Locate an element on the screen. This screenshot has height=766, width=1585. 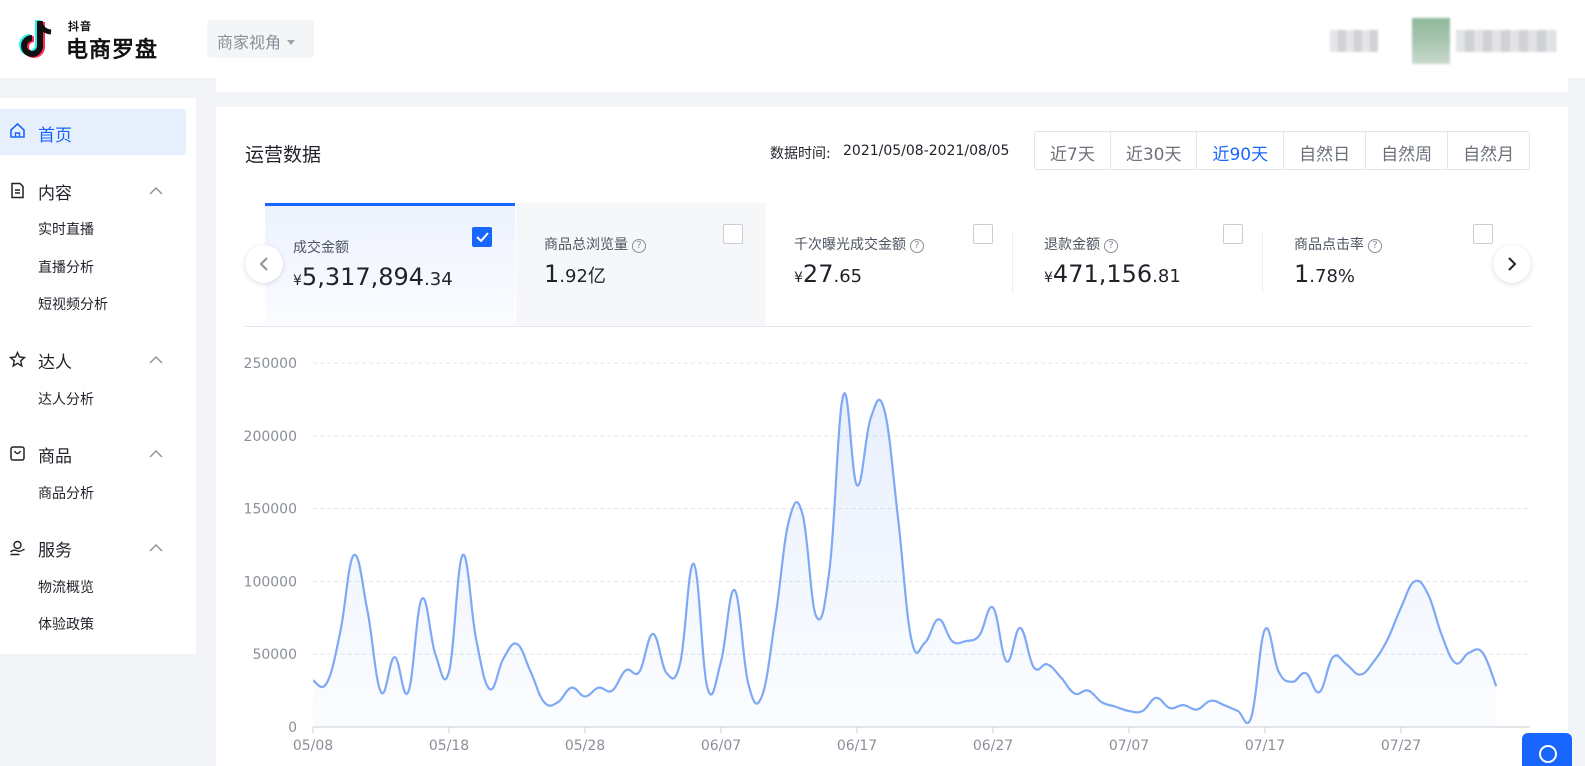
y-tick-label: 100000 is located at coordinates (270, 582).